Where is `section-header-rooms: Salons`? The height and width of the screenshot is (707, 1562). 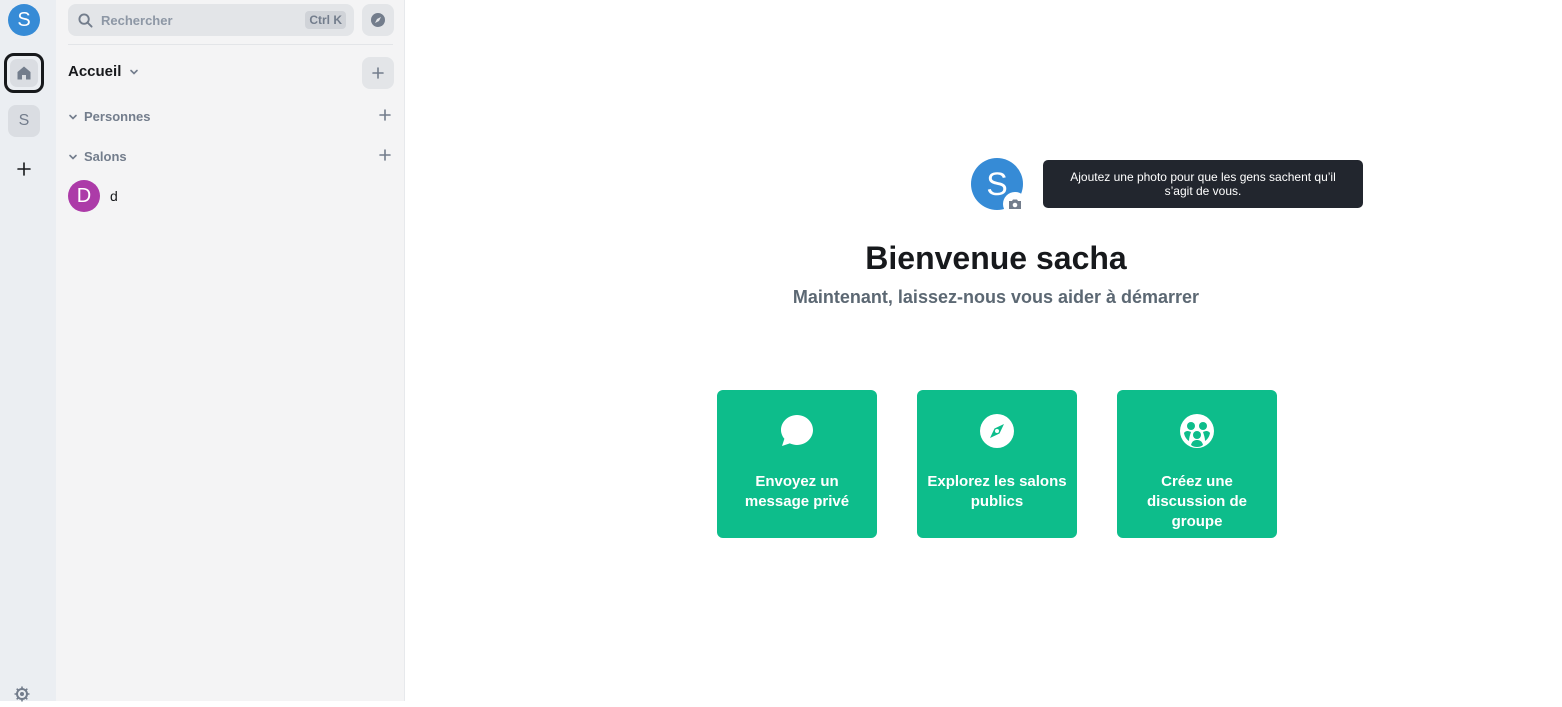
section-header-rooms: Salons is located at coordinates (97, 156).